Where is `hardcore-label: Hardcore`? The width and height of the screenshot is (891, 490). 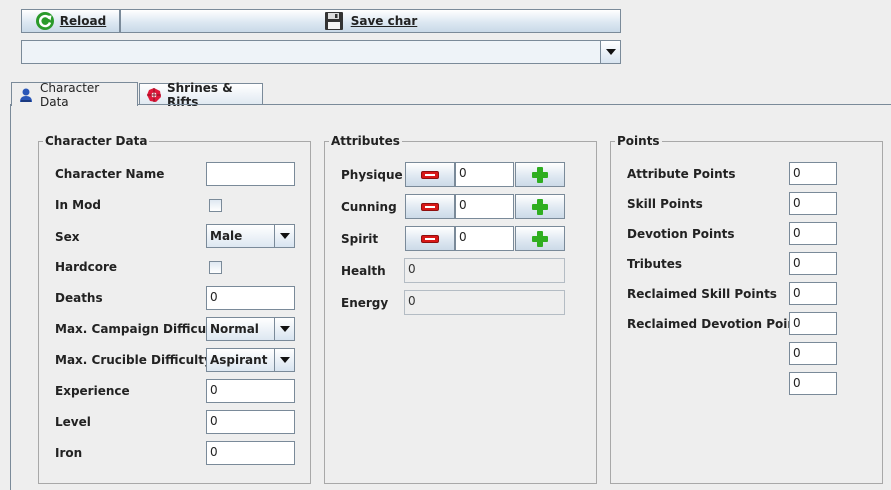
hardcore-label: Hardcore is located at coordinates (86, 267).